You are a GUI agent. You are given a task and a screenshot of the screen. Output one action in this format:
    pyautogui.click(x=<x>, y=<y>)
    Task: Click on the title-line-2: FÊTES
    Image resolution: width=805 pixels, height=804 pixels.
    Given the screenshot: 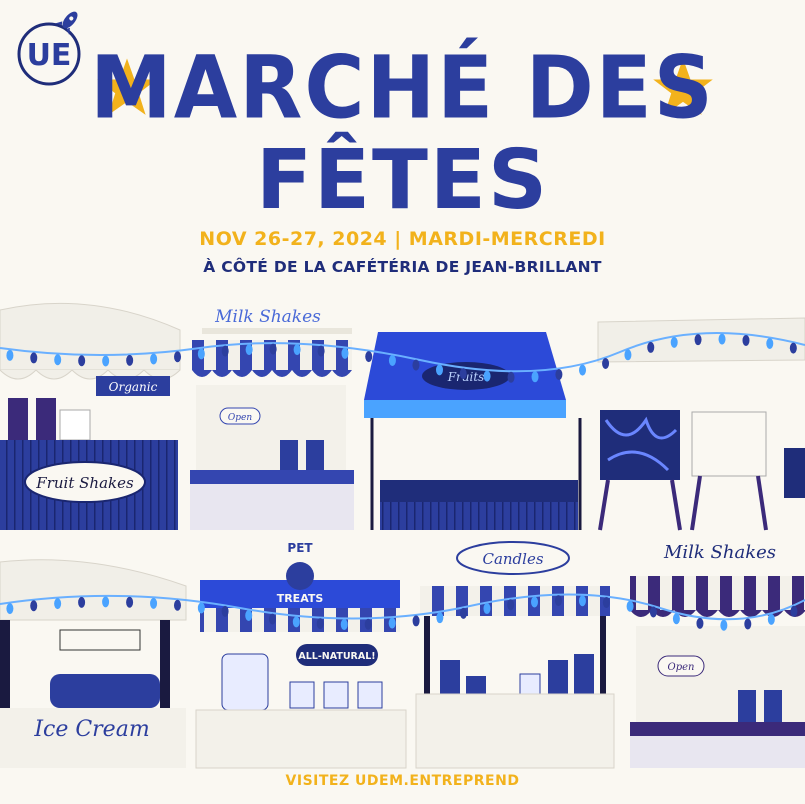 What is the action you would take?
    pyautogui.click(x=402, y=180)
    